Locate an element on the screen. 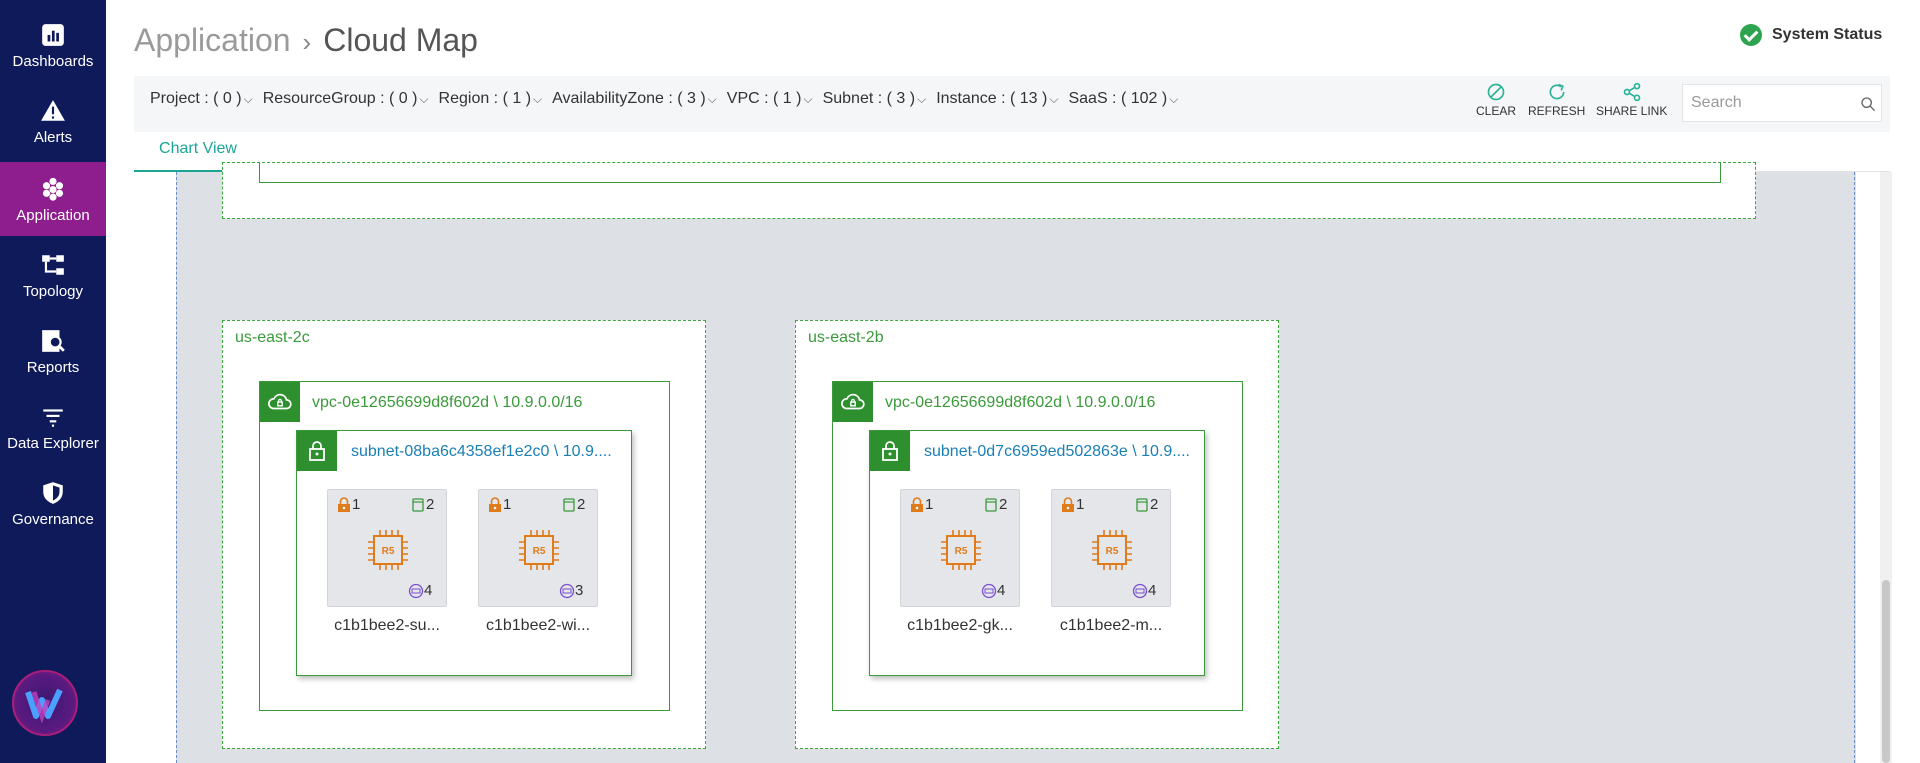 The image size is (1920, 763). report-search-icon is located at coordinates (53, 341).